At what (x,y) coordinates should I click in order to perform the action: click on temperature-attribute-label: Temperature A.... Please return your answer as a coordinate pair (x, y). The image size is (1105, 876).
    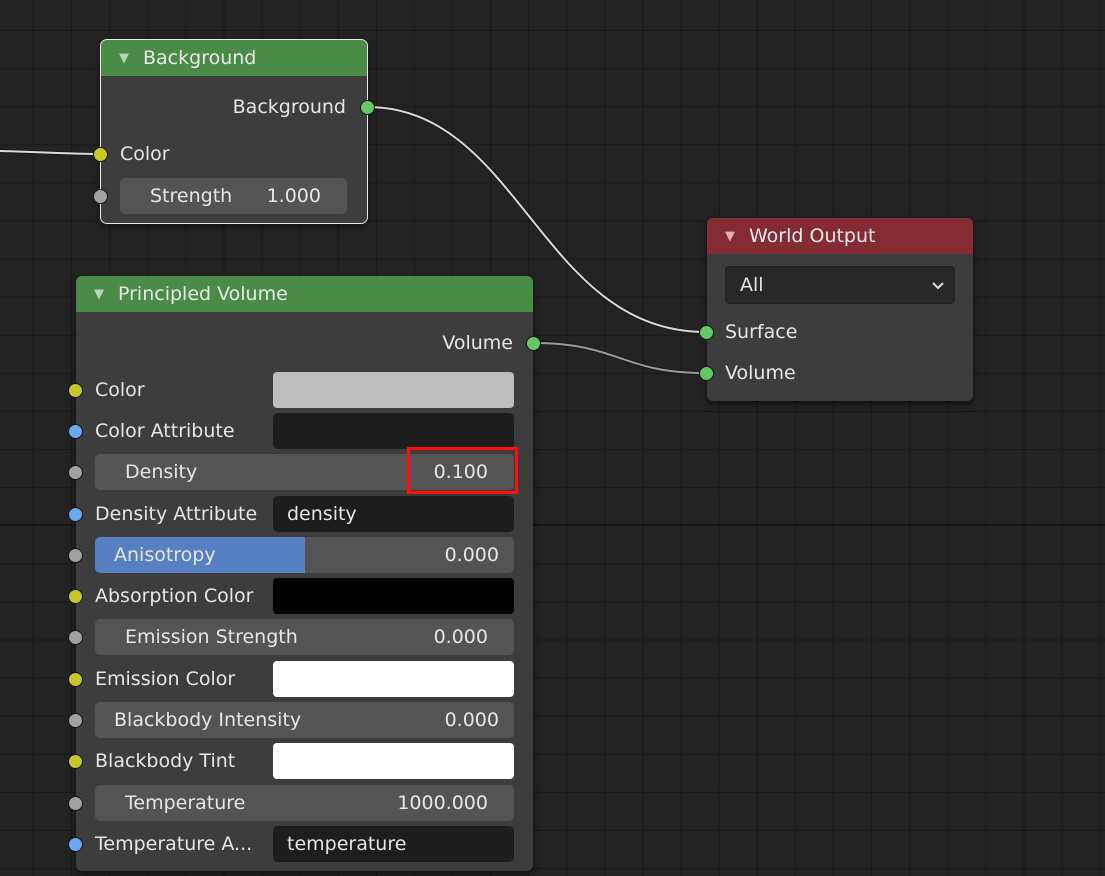
    Looking at the image, I should click on (174, 844).